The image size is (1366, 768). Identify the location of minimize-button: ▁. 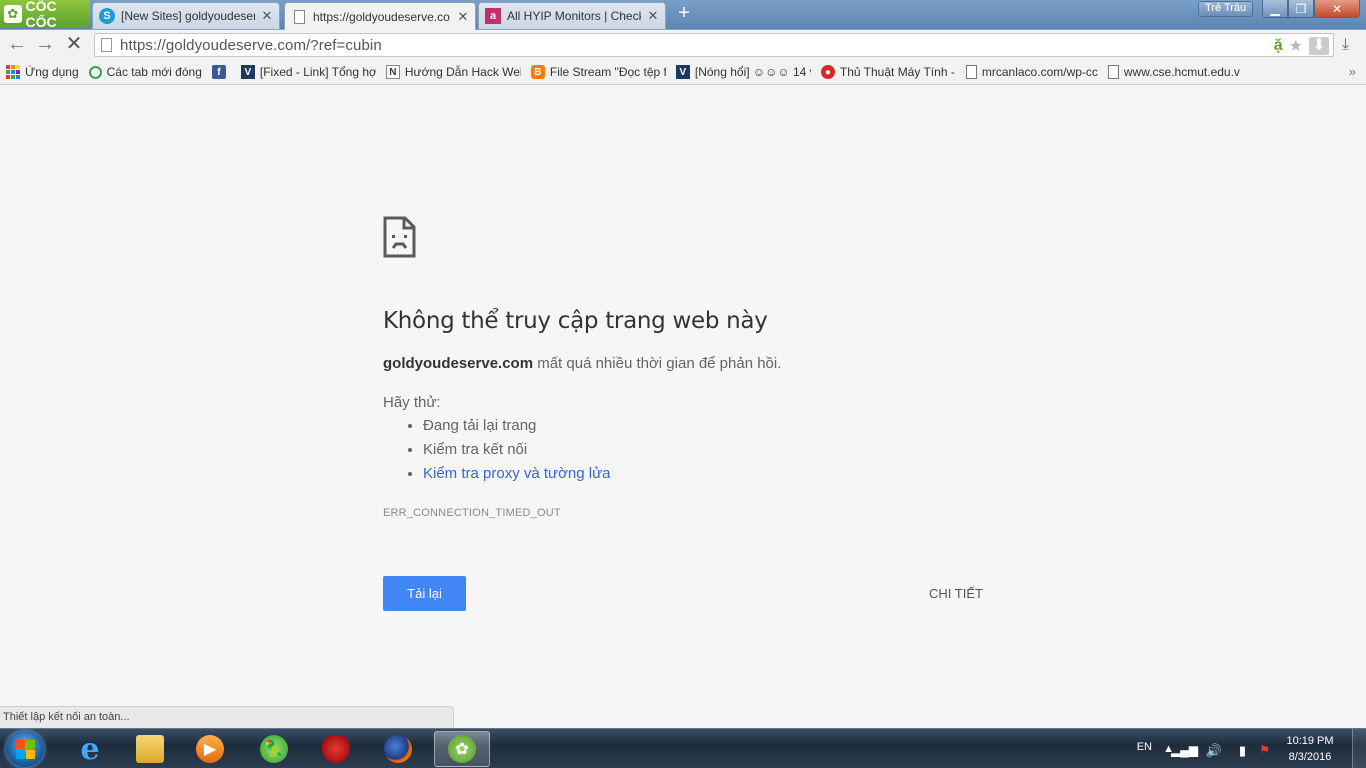
(1275, 9).